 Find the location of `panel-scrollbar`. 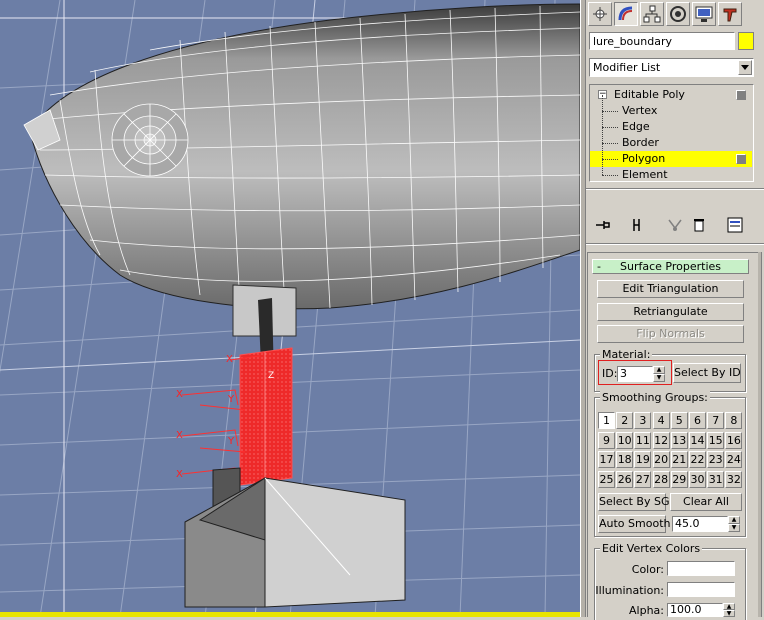

panel-scrollbar is located at coordinates (759, 434).